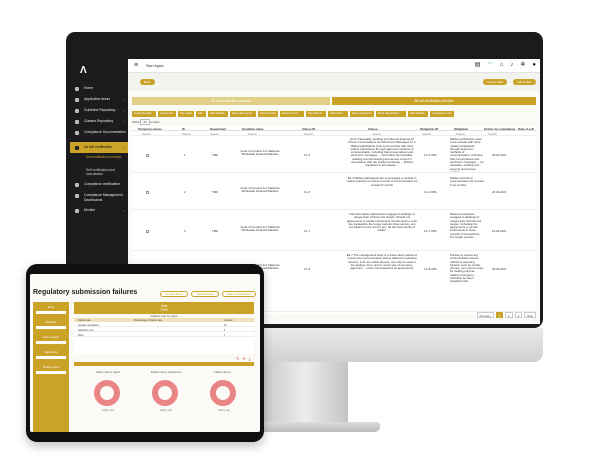 The image size is (589, 473). I want to click on submit-management-button: Submit to Management, so click(239, 294).